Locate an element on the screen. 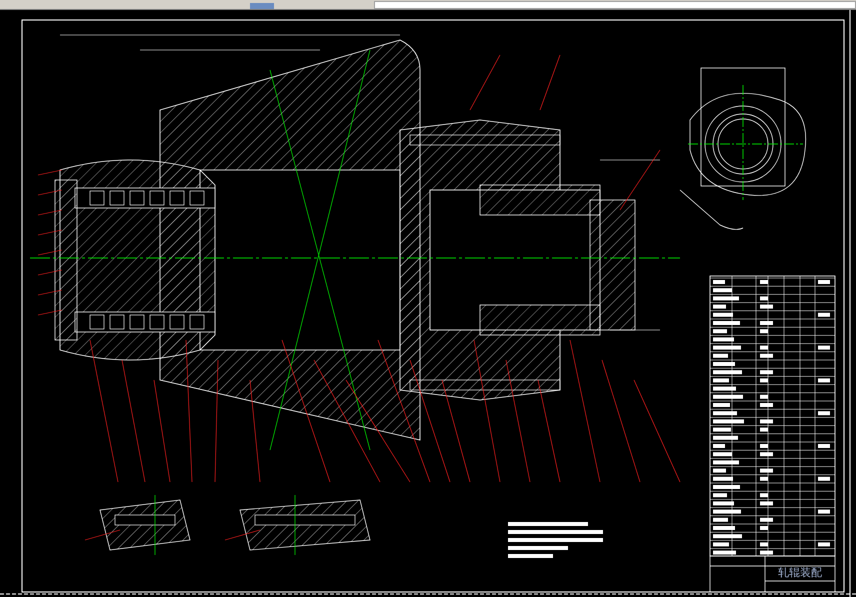 The image size is (856, 597). toolbar-icon is located at coordinates (262, 6).